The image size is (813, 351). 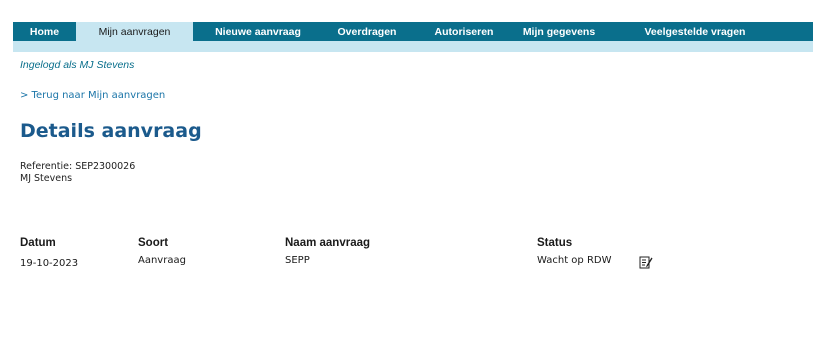 I want to click on nav-item-veelgestelde-vragen: Veelgestelde vragen, so click(x=695, y=31).